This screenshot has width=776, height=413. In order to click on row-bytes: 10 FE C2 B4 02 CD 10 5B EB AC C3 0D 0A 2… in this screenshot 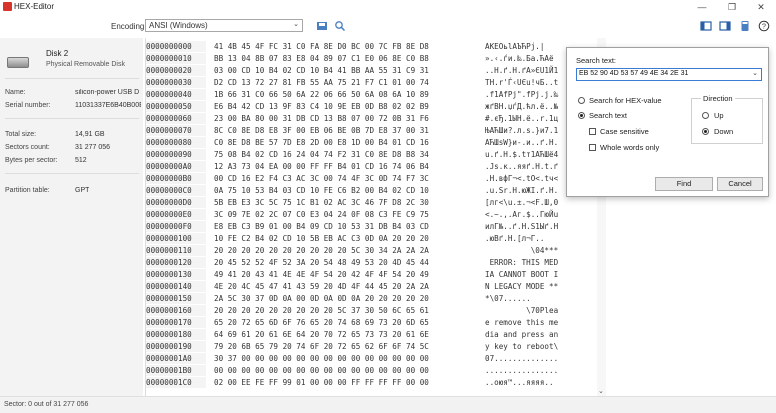, I will do `click(321, 238)`.